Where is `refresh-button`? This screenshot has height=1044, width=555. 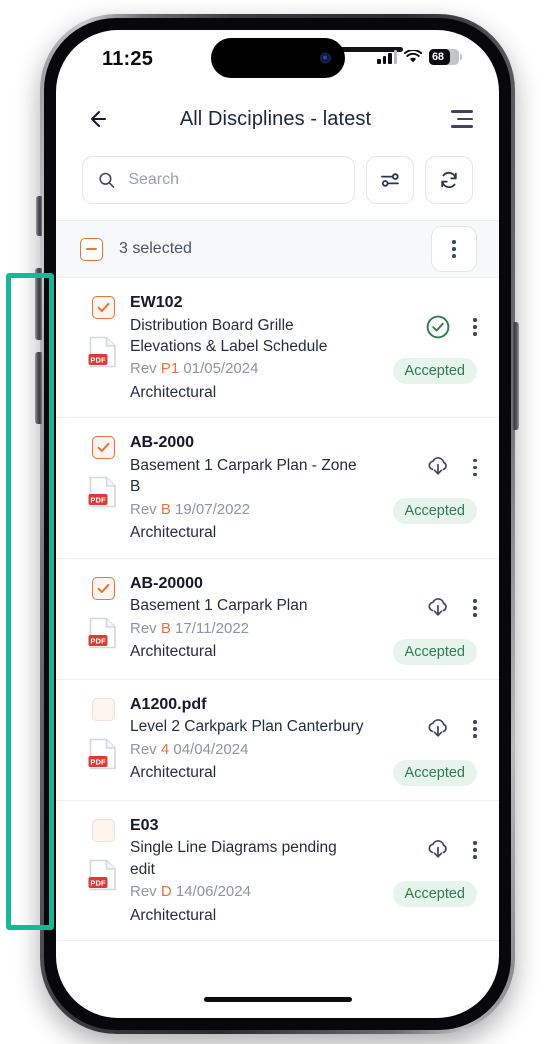
refresh-button is located at coordinates (449, 180).